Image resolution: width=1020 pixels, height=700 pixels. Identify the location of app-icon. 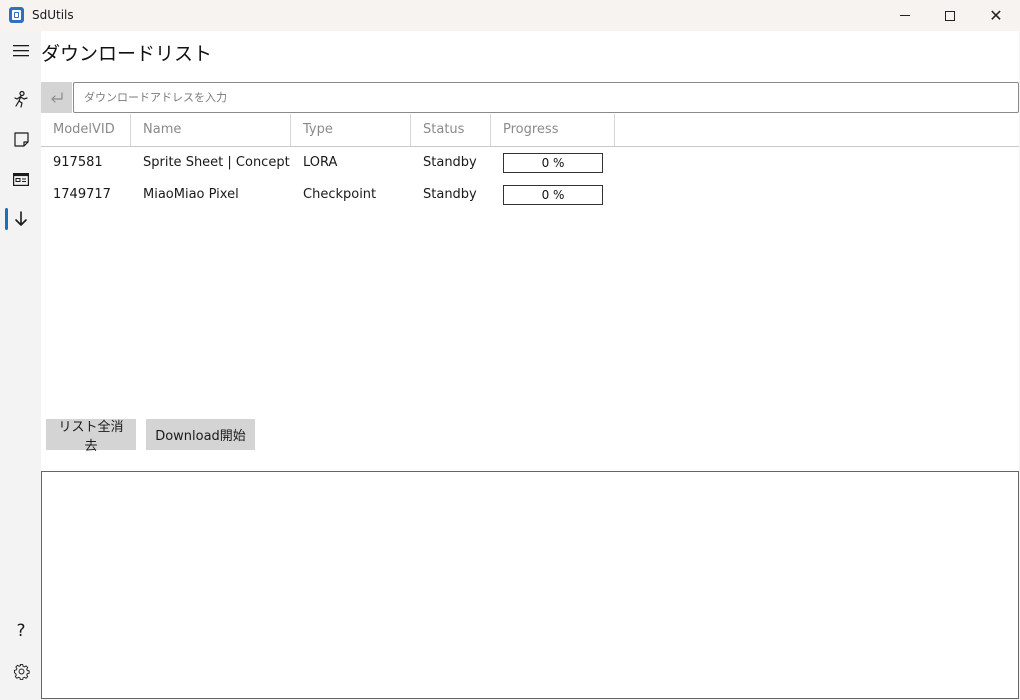
(16, 15).